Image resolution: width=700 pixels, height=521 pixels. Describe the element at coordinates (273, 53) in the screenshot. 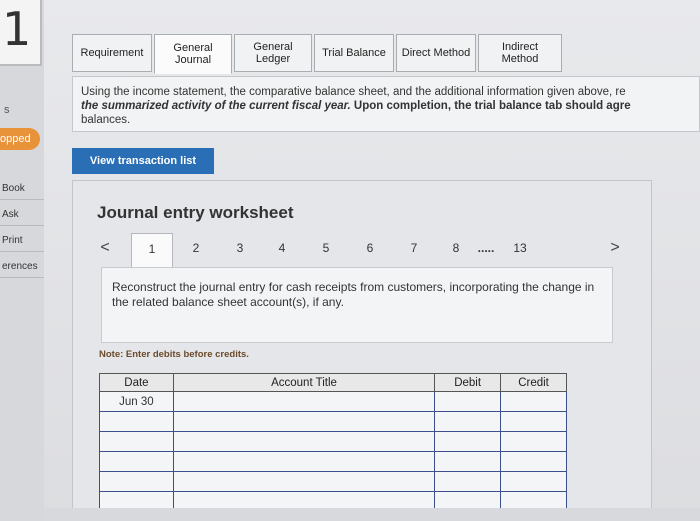

I see `tab-general-ledger: General Ledger` at that location.